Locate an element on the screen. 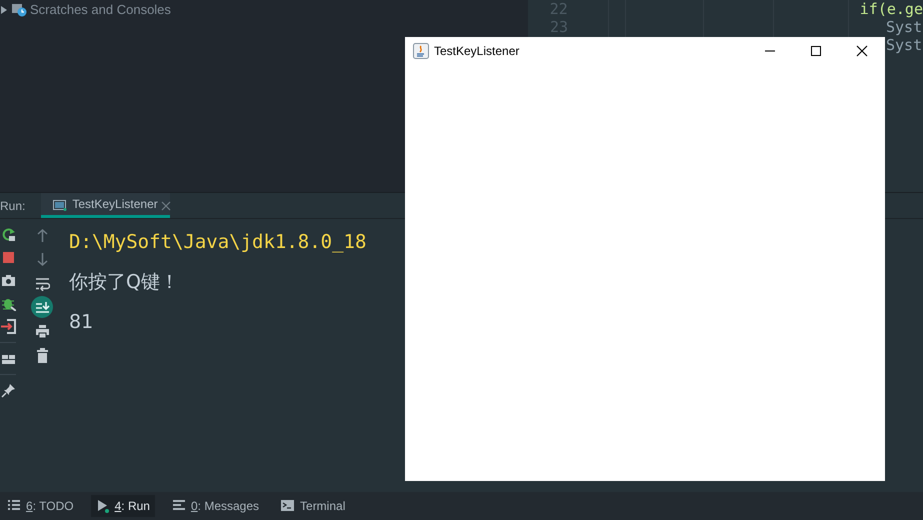 The height and width of the screenshot is (520, 923). tool-window-button: 4: Run is located at coordinates (122, 506).